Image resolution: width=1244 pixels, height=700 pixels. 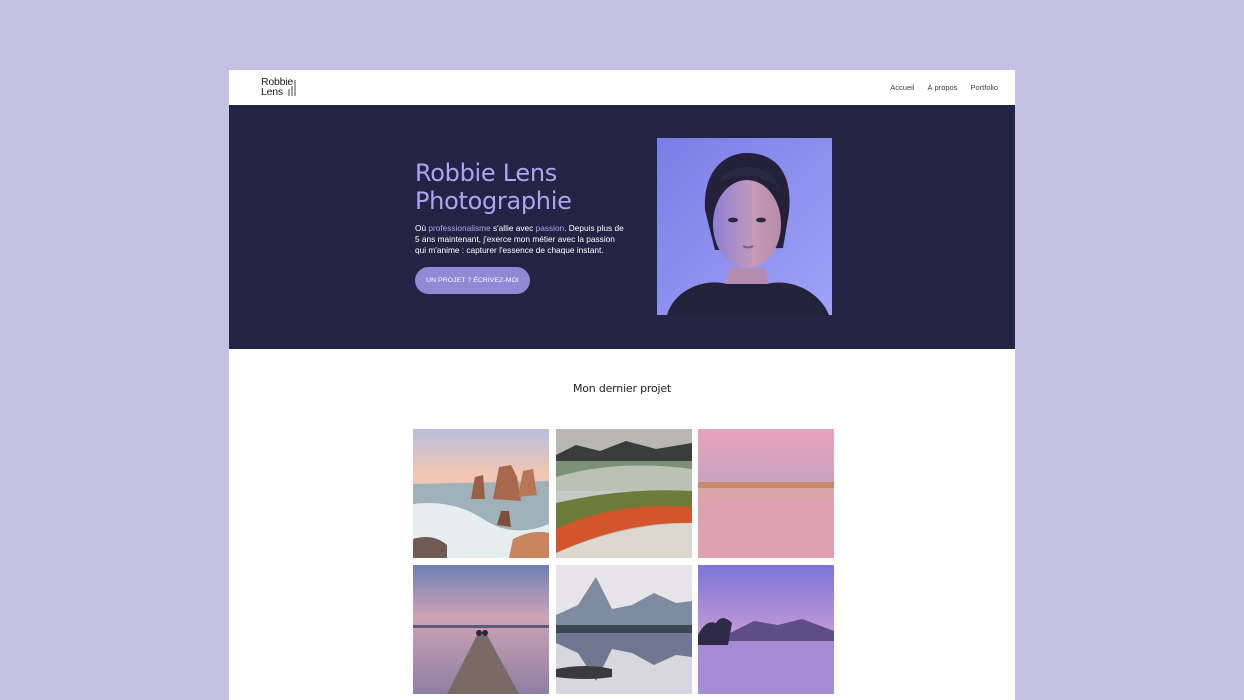 What do you see at coordinates (766, 493) in the screenshot?
I see `gallery-photo-pink-lake` at bounding box center [766, 493].